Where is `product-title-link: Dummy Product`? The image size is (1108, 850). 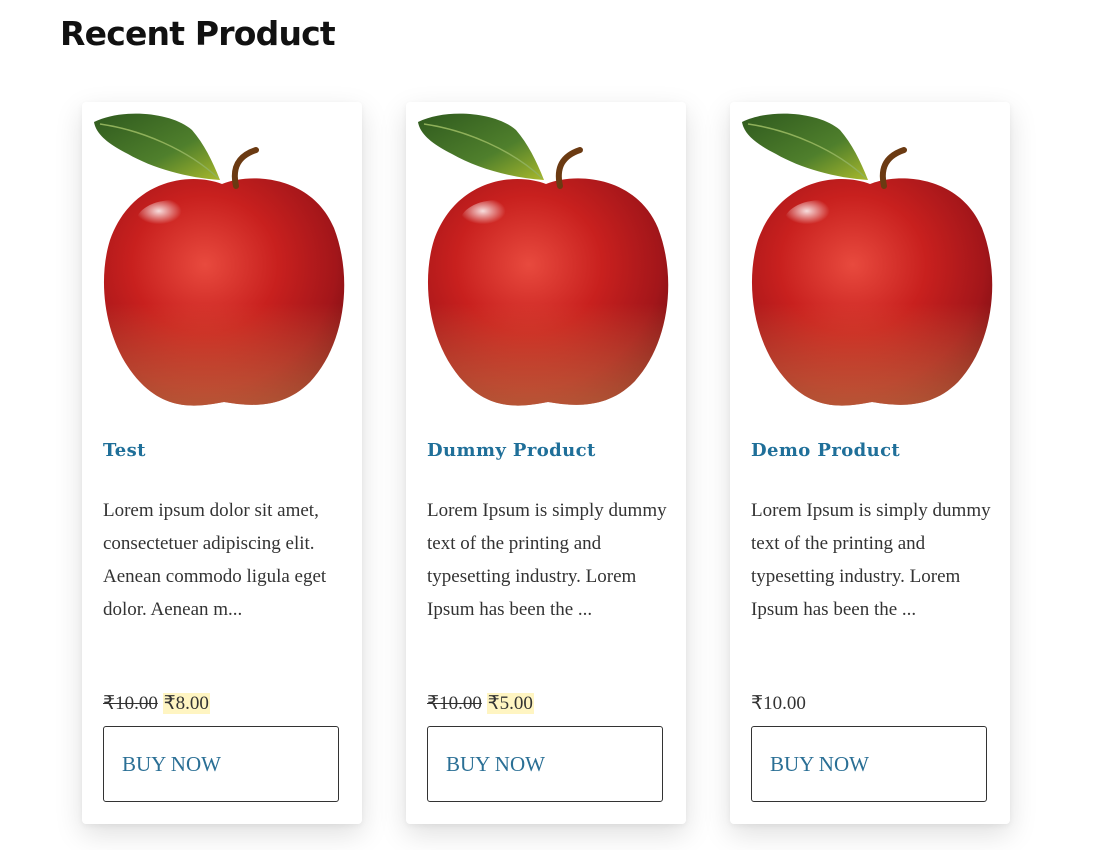
product-title-link: Dummy Product is located at coordinates (511, 450).